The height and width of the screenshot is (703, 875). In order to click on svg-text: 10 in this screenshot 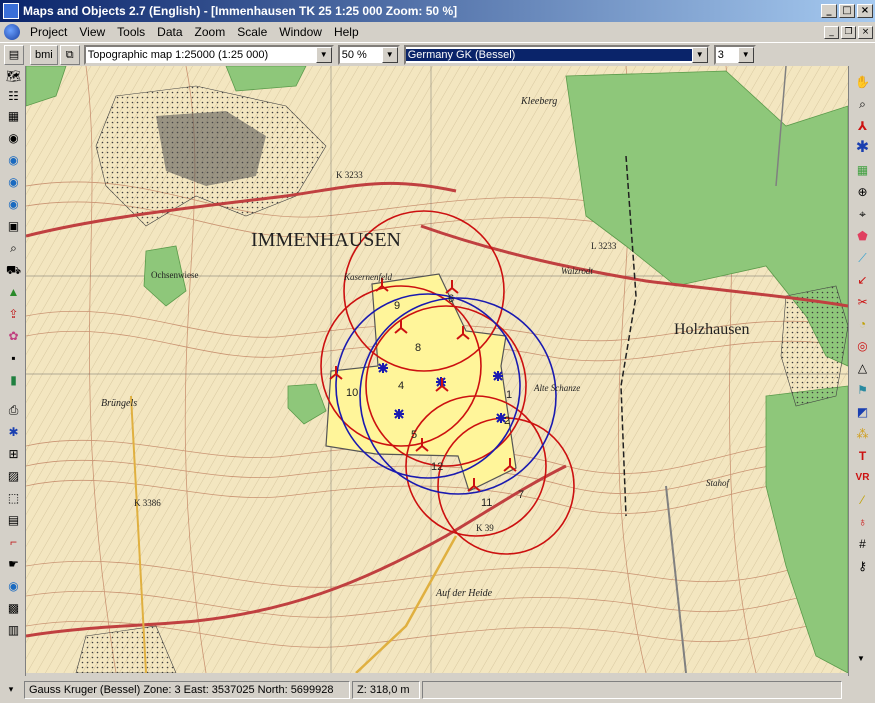, I will do `click(352, 393)`.